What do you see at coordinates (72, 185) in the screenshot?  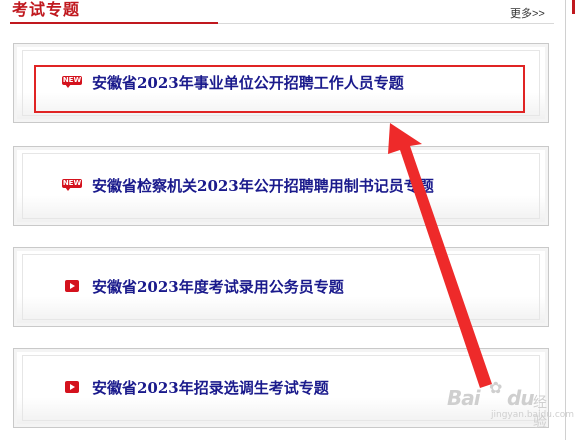 I see `new-badge-icon: NEW` at bounding box center [72, 185].